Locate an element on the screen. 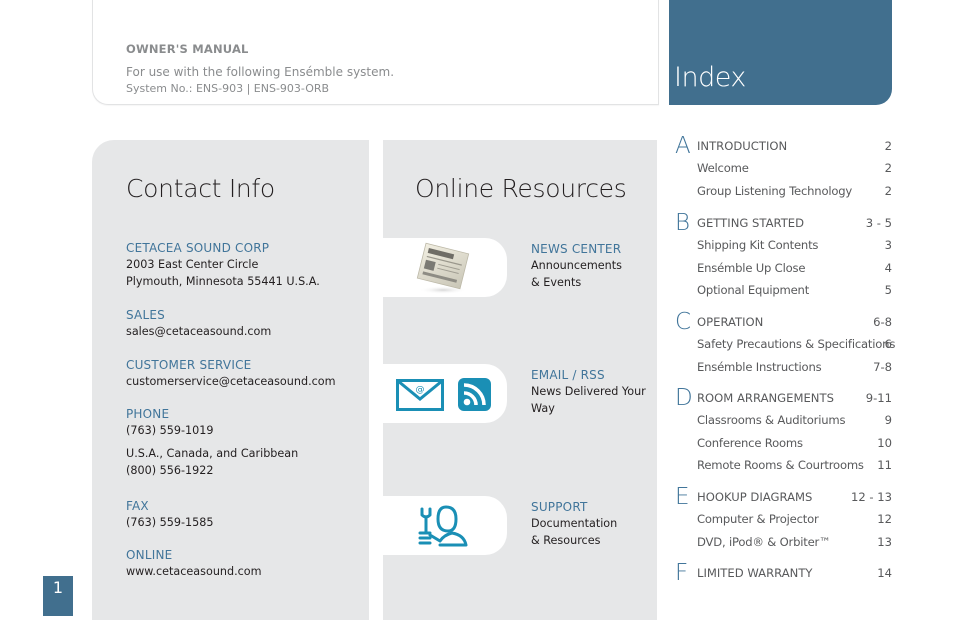 Image resolution: width=954 pixels, height=620 pixels. news-center-info: NEWS CENTER Announcements & Events is located at coordinates (590, 266).